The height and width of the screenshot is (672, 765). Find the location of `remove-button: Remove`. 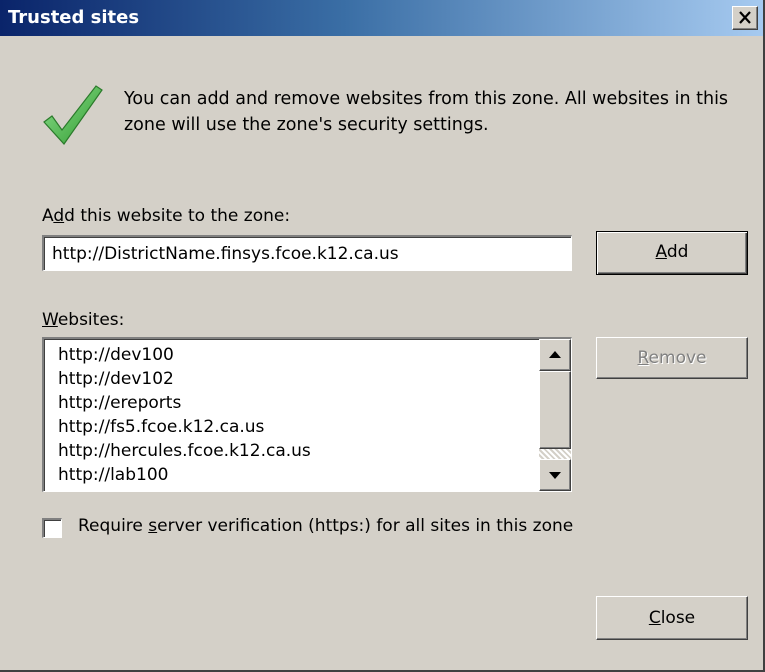

remove-button: Remove is located at coordinates (672, 358).